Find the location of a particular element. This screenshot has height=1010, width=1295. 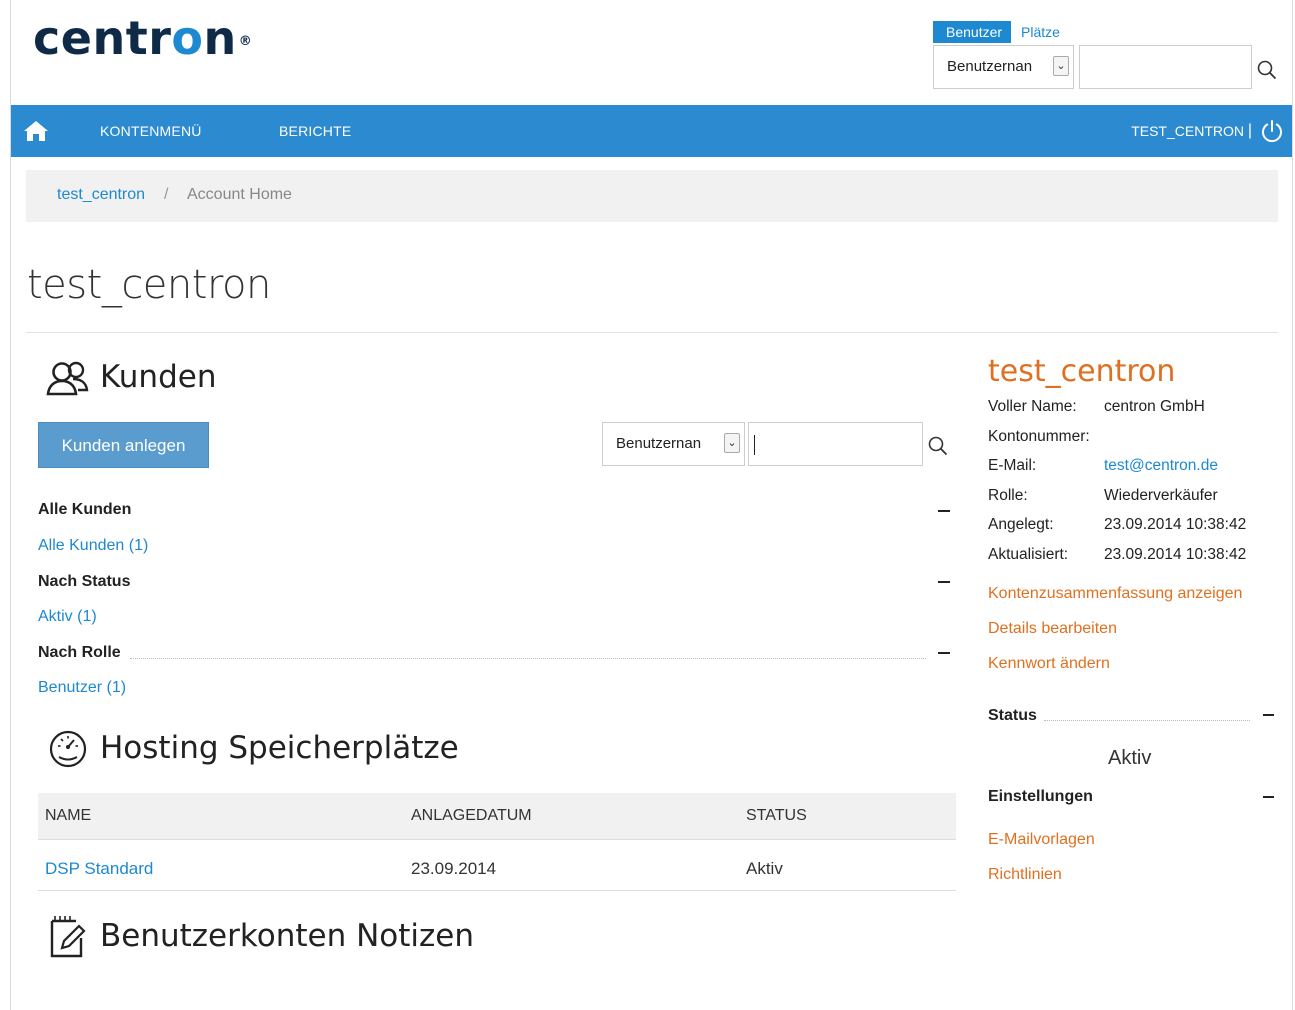

settings-heading: Einstellungen is located at coordinates (1040, 796).